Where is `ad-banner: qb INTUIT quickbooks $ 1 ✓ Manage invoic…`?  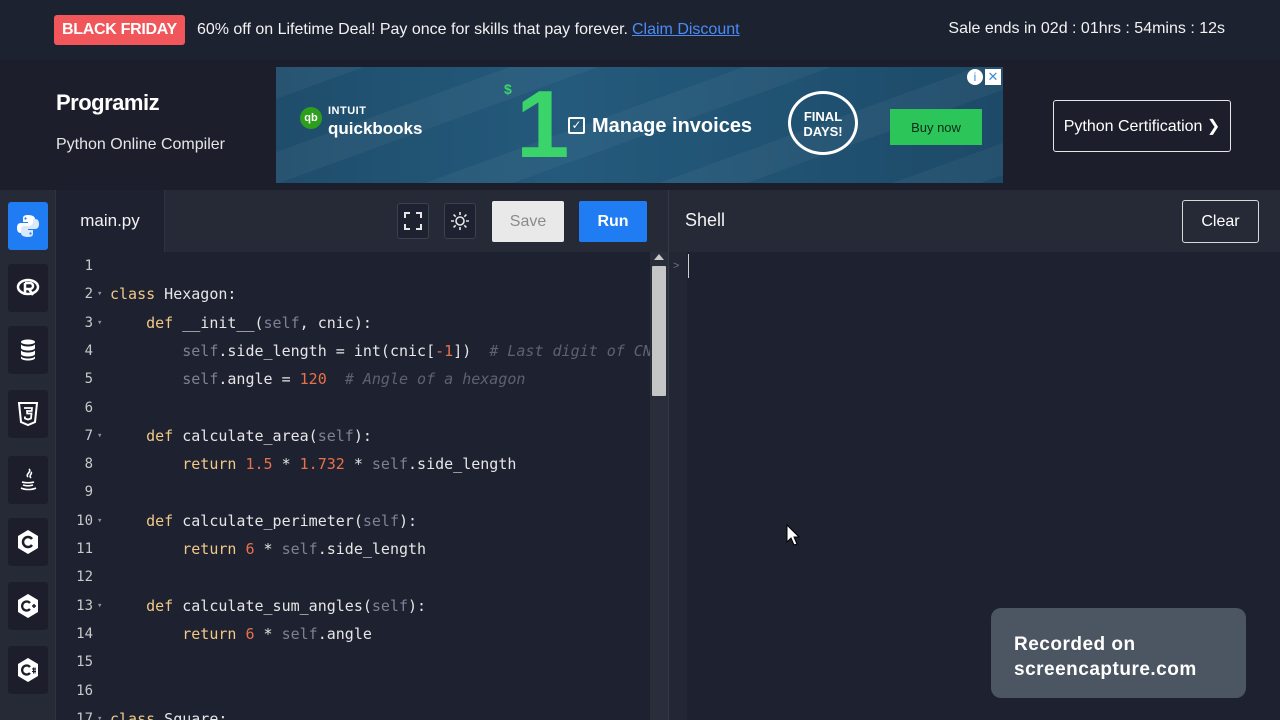
ad-banner: qb INTUIT quickbooks $ 1 ✓ Manage invoic… is located at coordinates (639, 125).